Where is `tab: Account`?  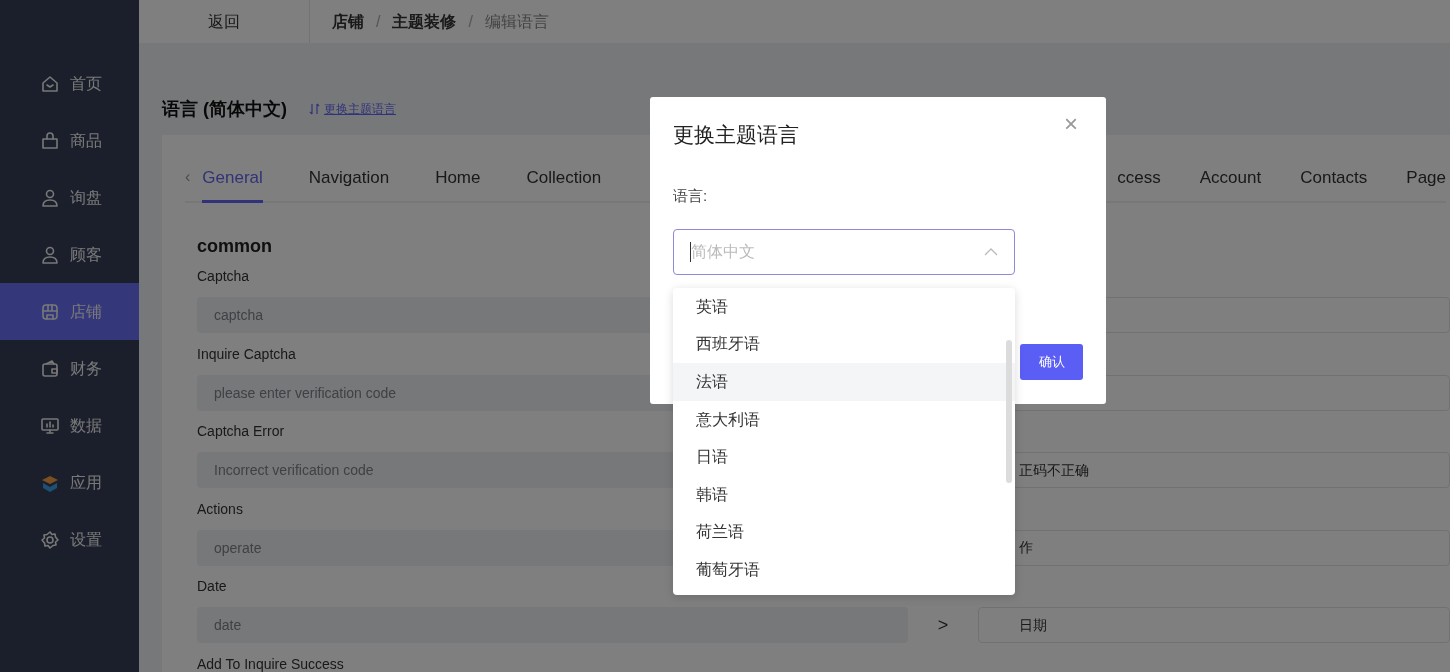 tab: Account is located at coordinates (1230, 183).